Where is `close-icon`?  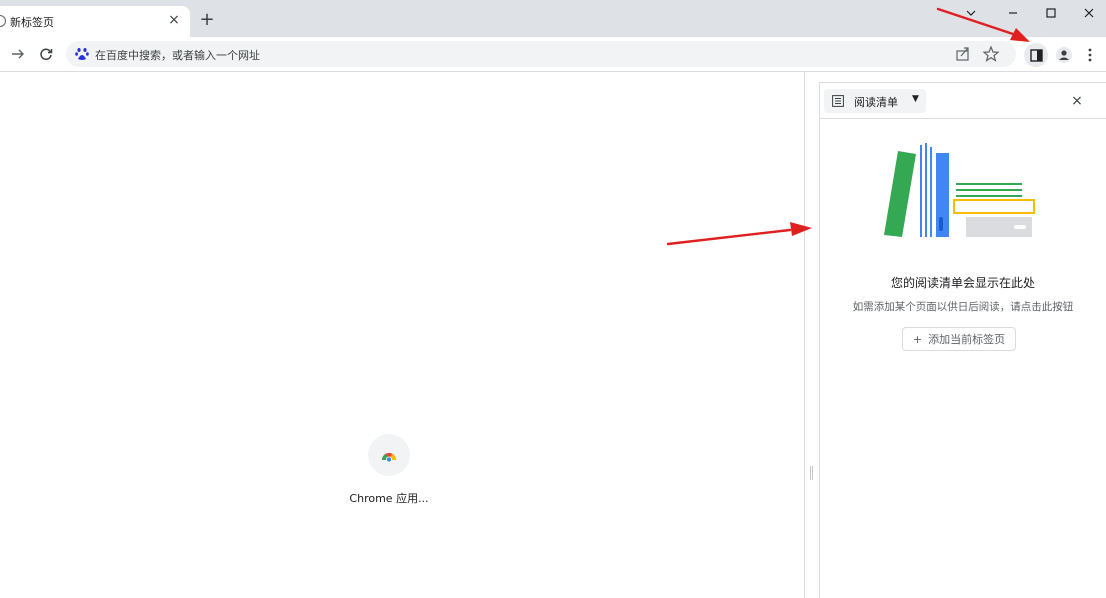 close-icon is located at coordinates (1089, 13).